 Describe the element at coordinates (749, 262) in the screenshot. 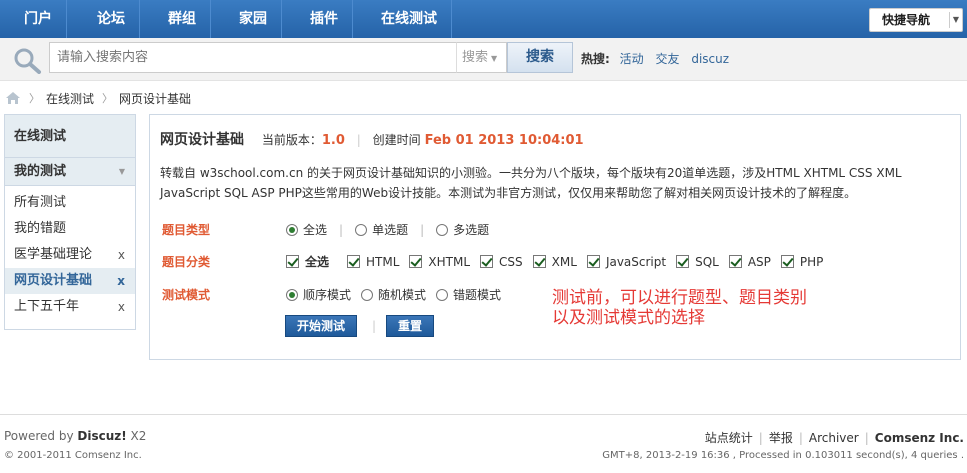

I see `category-check-asp: ASP` at that location.